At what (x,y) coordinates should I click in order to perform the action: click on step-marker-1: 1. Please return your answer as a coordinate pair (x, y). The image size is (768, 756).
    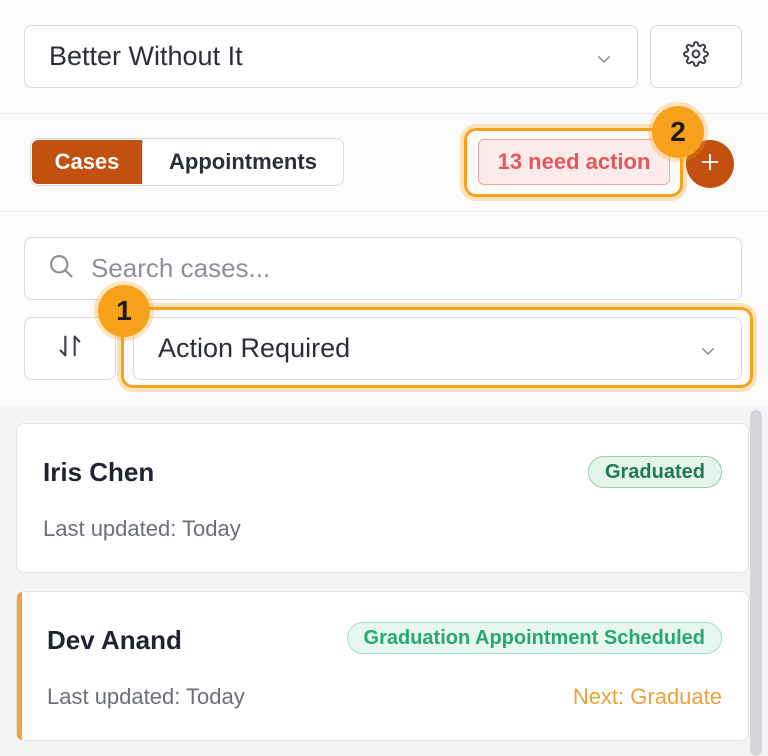
    Looking at the image, I should click on (124, 311).